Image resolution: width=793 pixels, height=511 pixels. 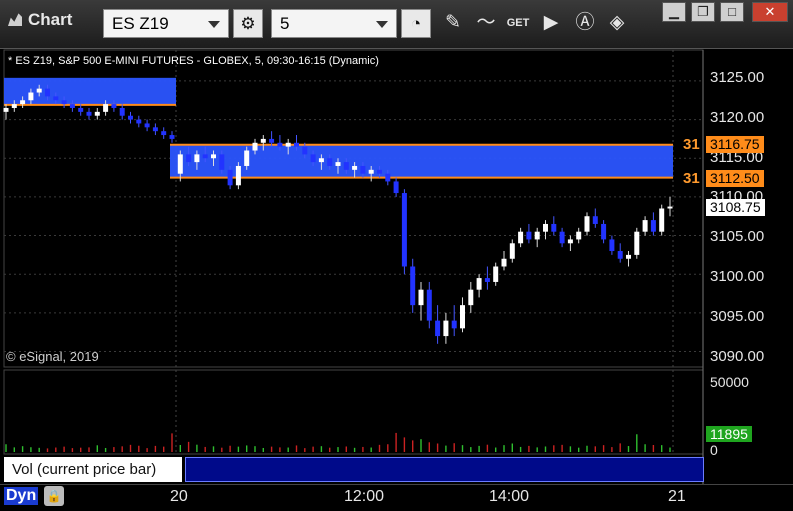 What do you see at coordinates (54, 496) in the screenshot?
I see `lock-icon: 🔒` at bounding box center [54, 496].